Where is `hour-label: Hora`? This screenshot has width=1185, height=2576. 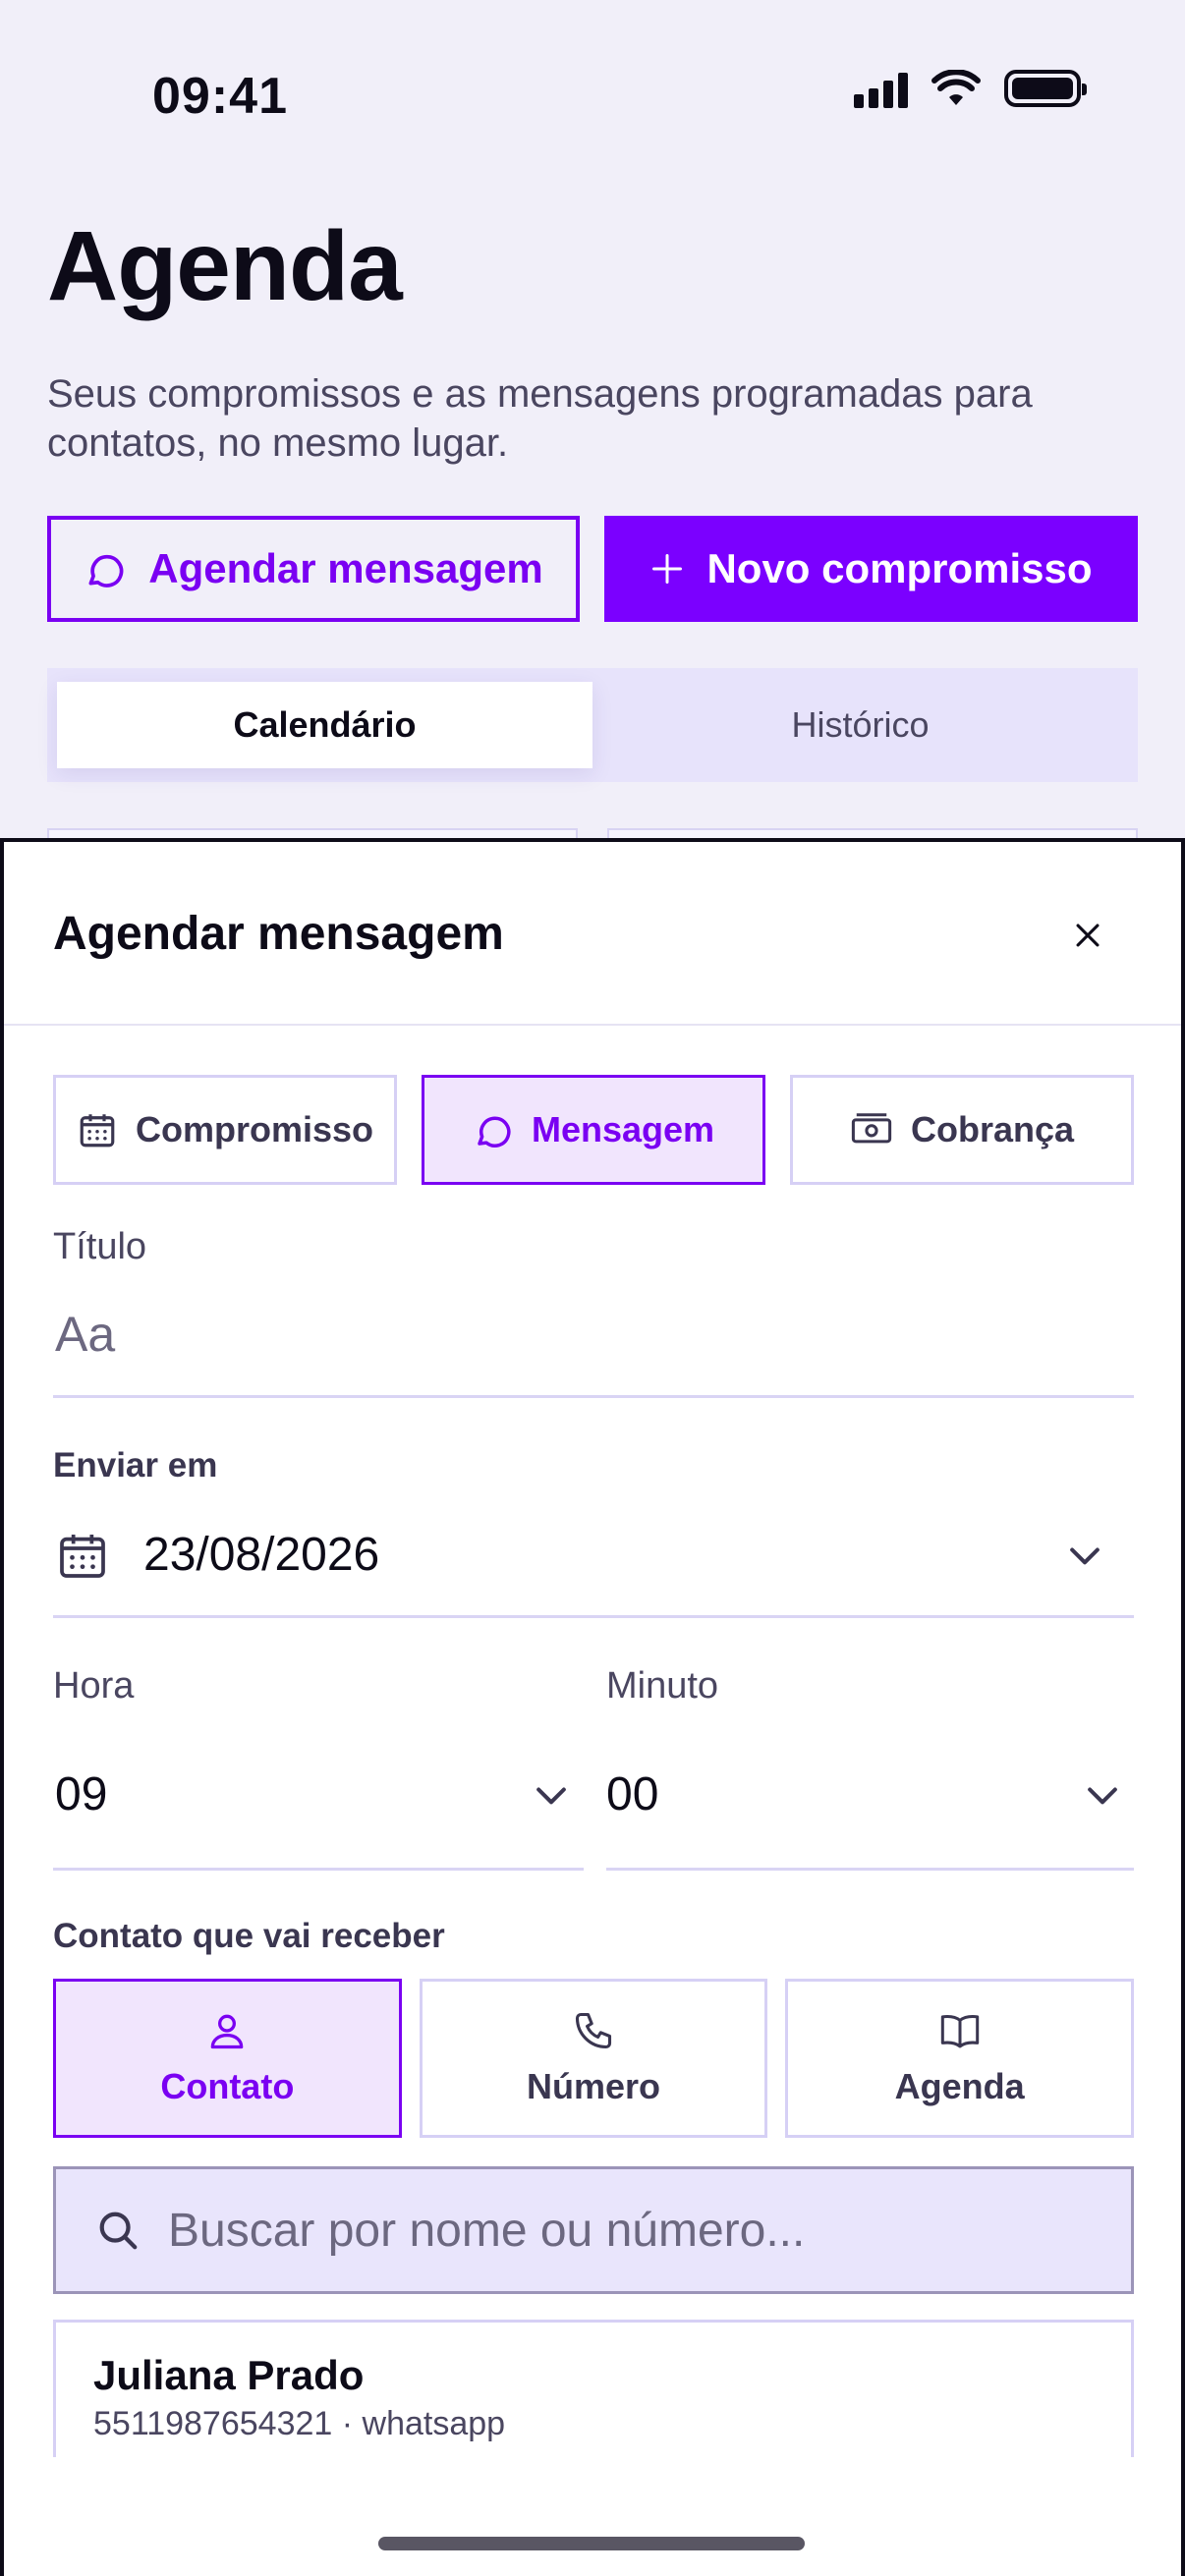 hour-label: Hora is located at coordinates (94, 1686).